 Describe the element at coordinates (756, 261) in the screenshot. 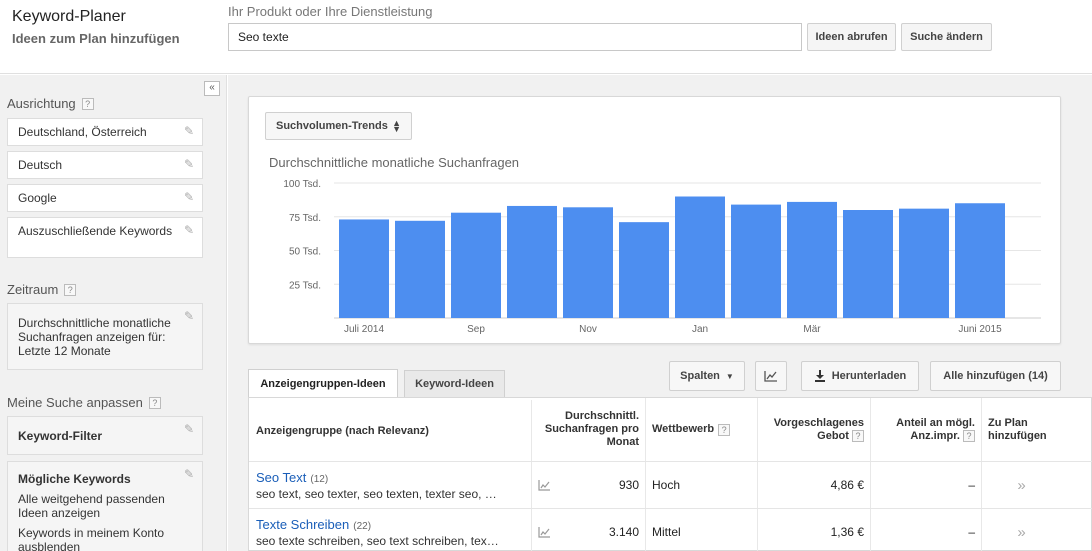

I see `bar-feb` at that location.